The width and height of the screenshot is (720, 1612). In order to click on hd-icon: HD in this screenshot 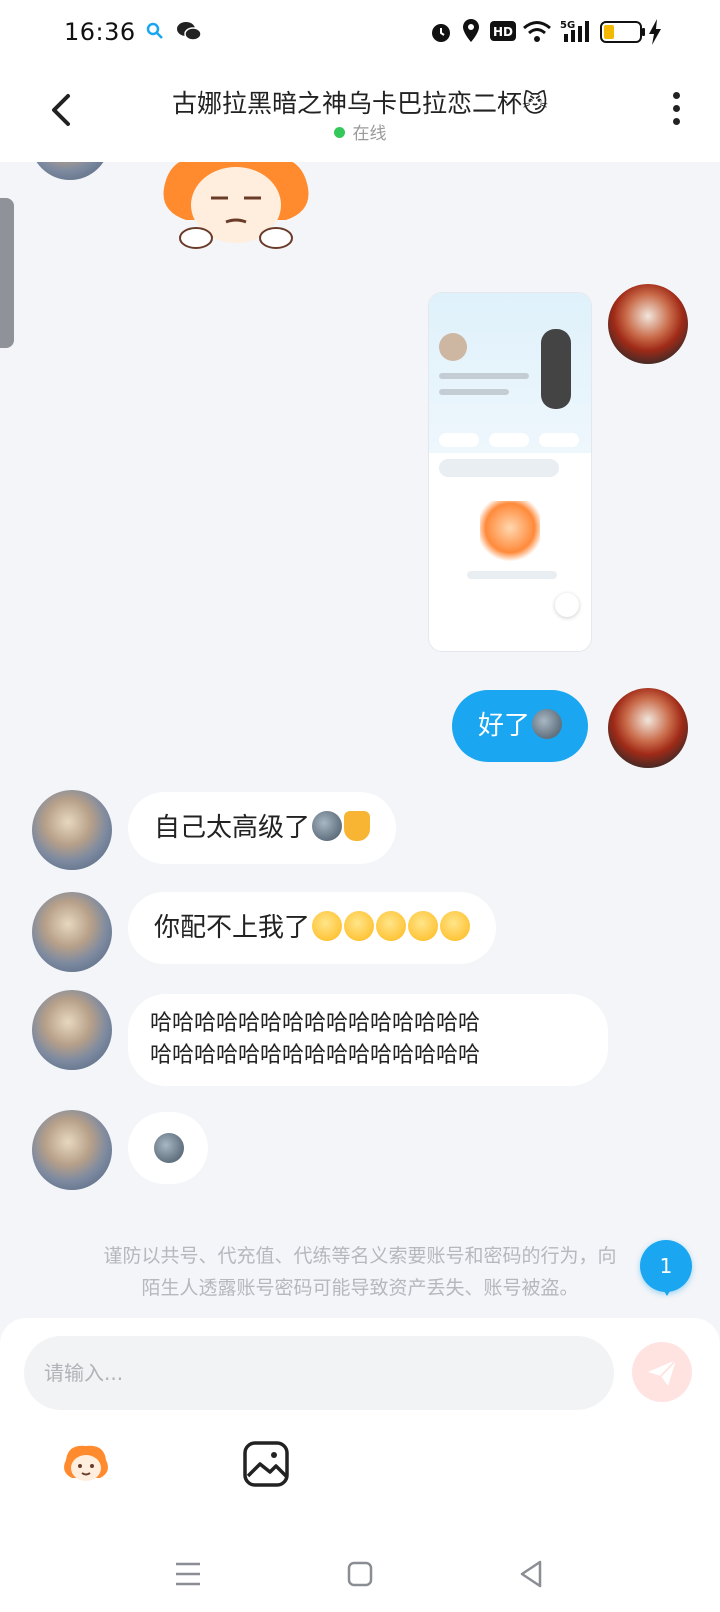, I will do `click(503, 31)`.